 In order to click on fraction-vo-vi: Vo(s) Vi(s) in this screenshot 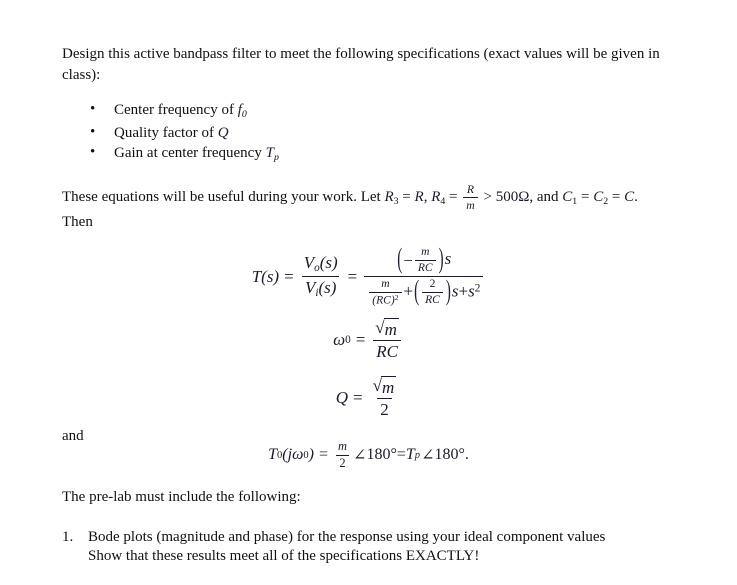, I will do `click(321, 276)`.